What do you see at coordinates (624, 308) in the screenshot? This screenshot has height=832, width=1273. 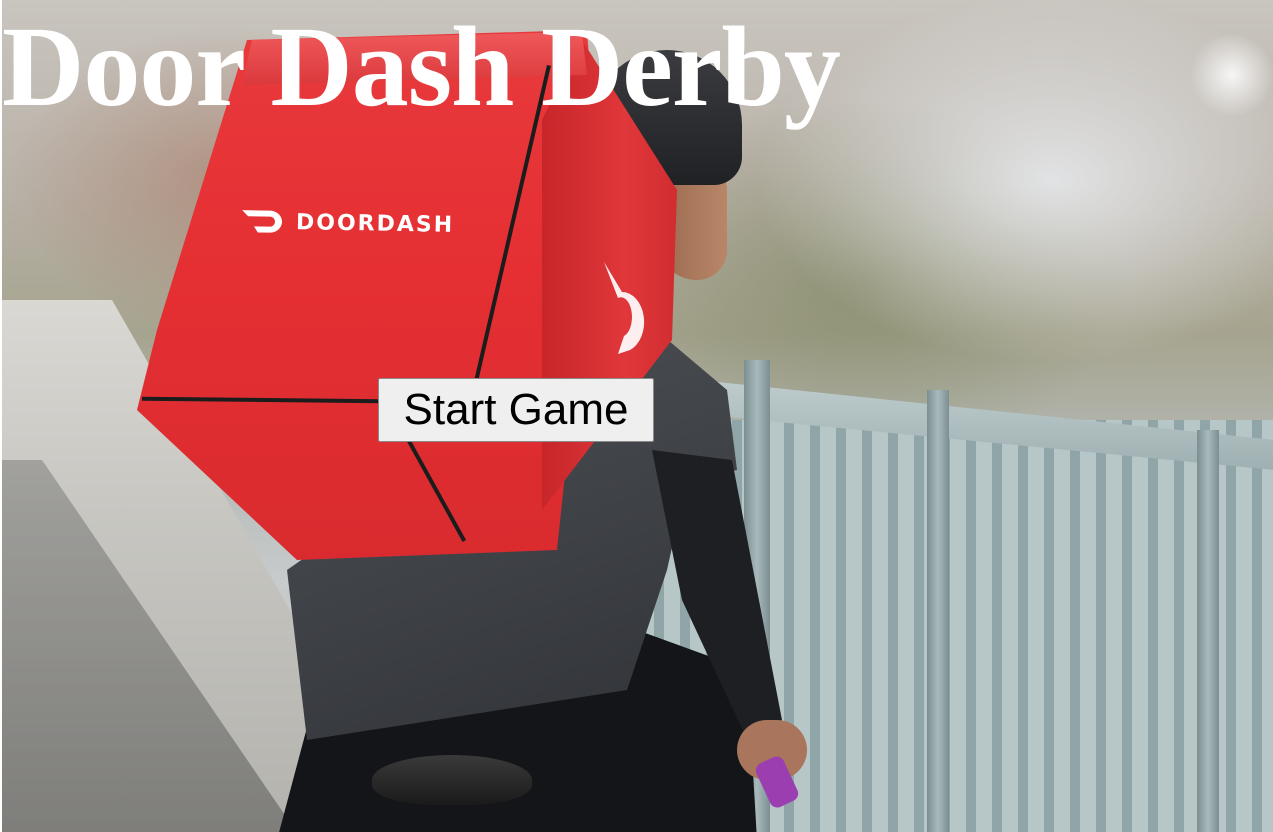 I see `doordash-side-logo-icon` at bounding box center [624, 308].